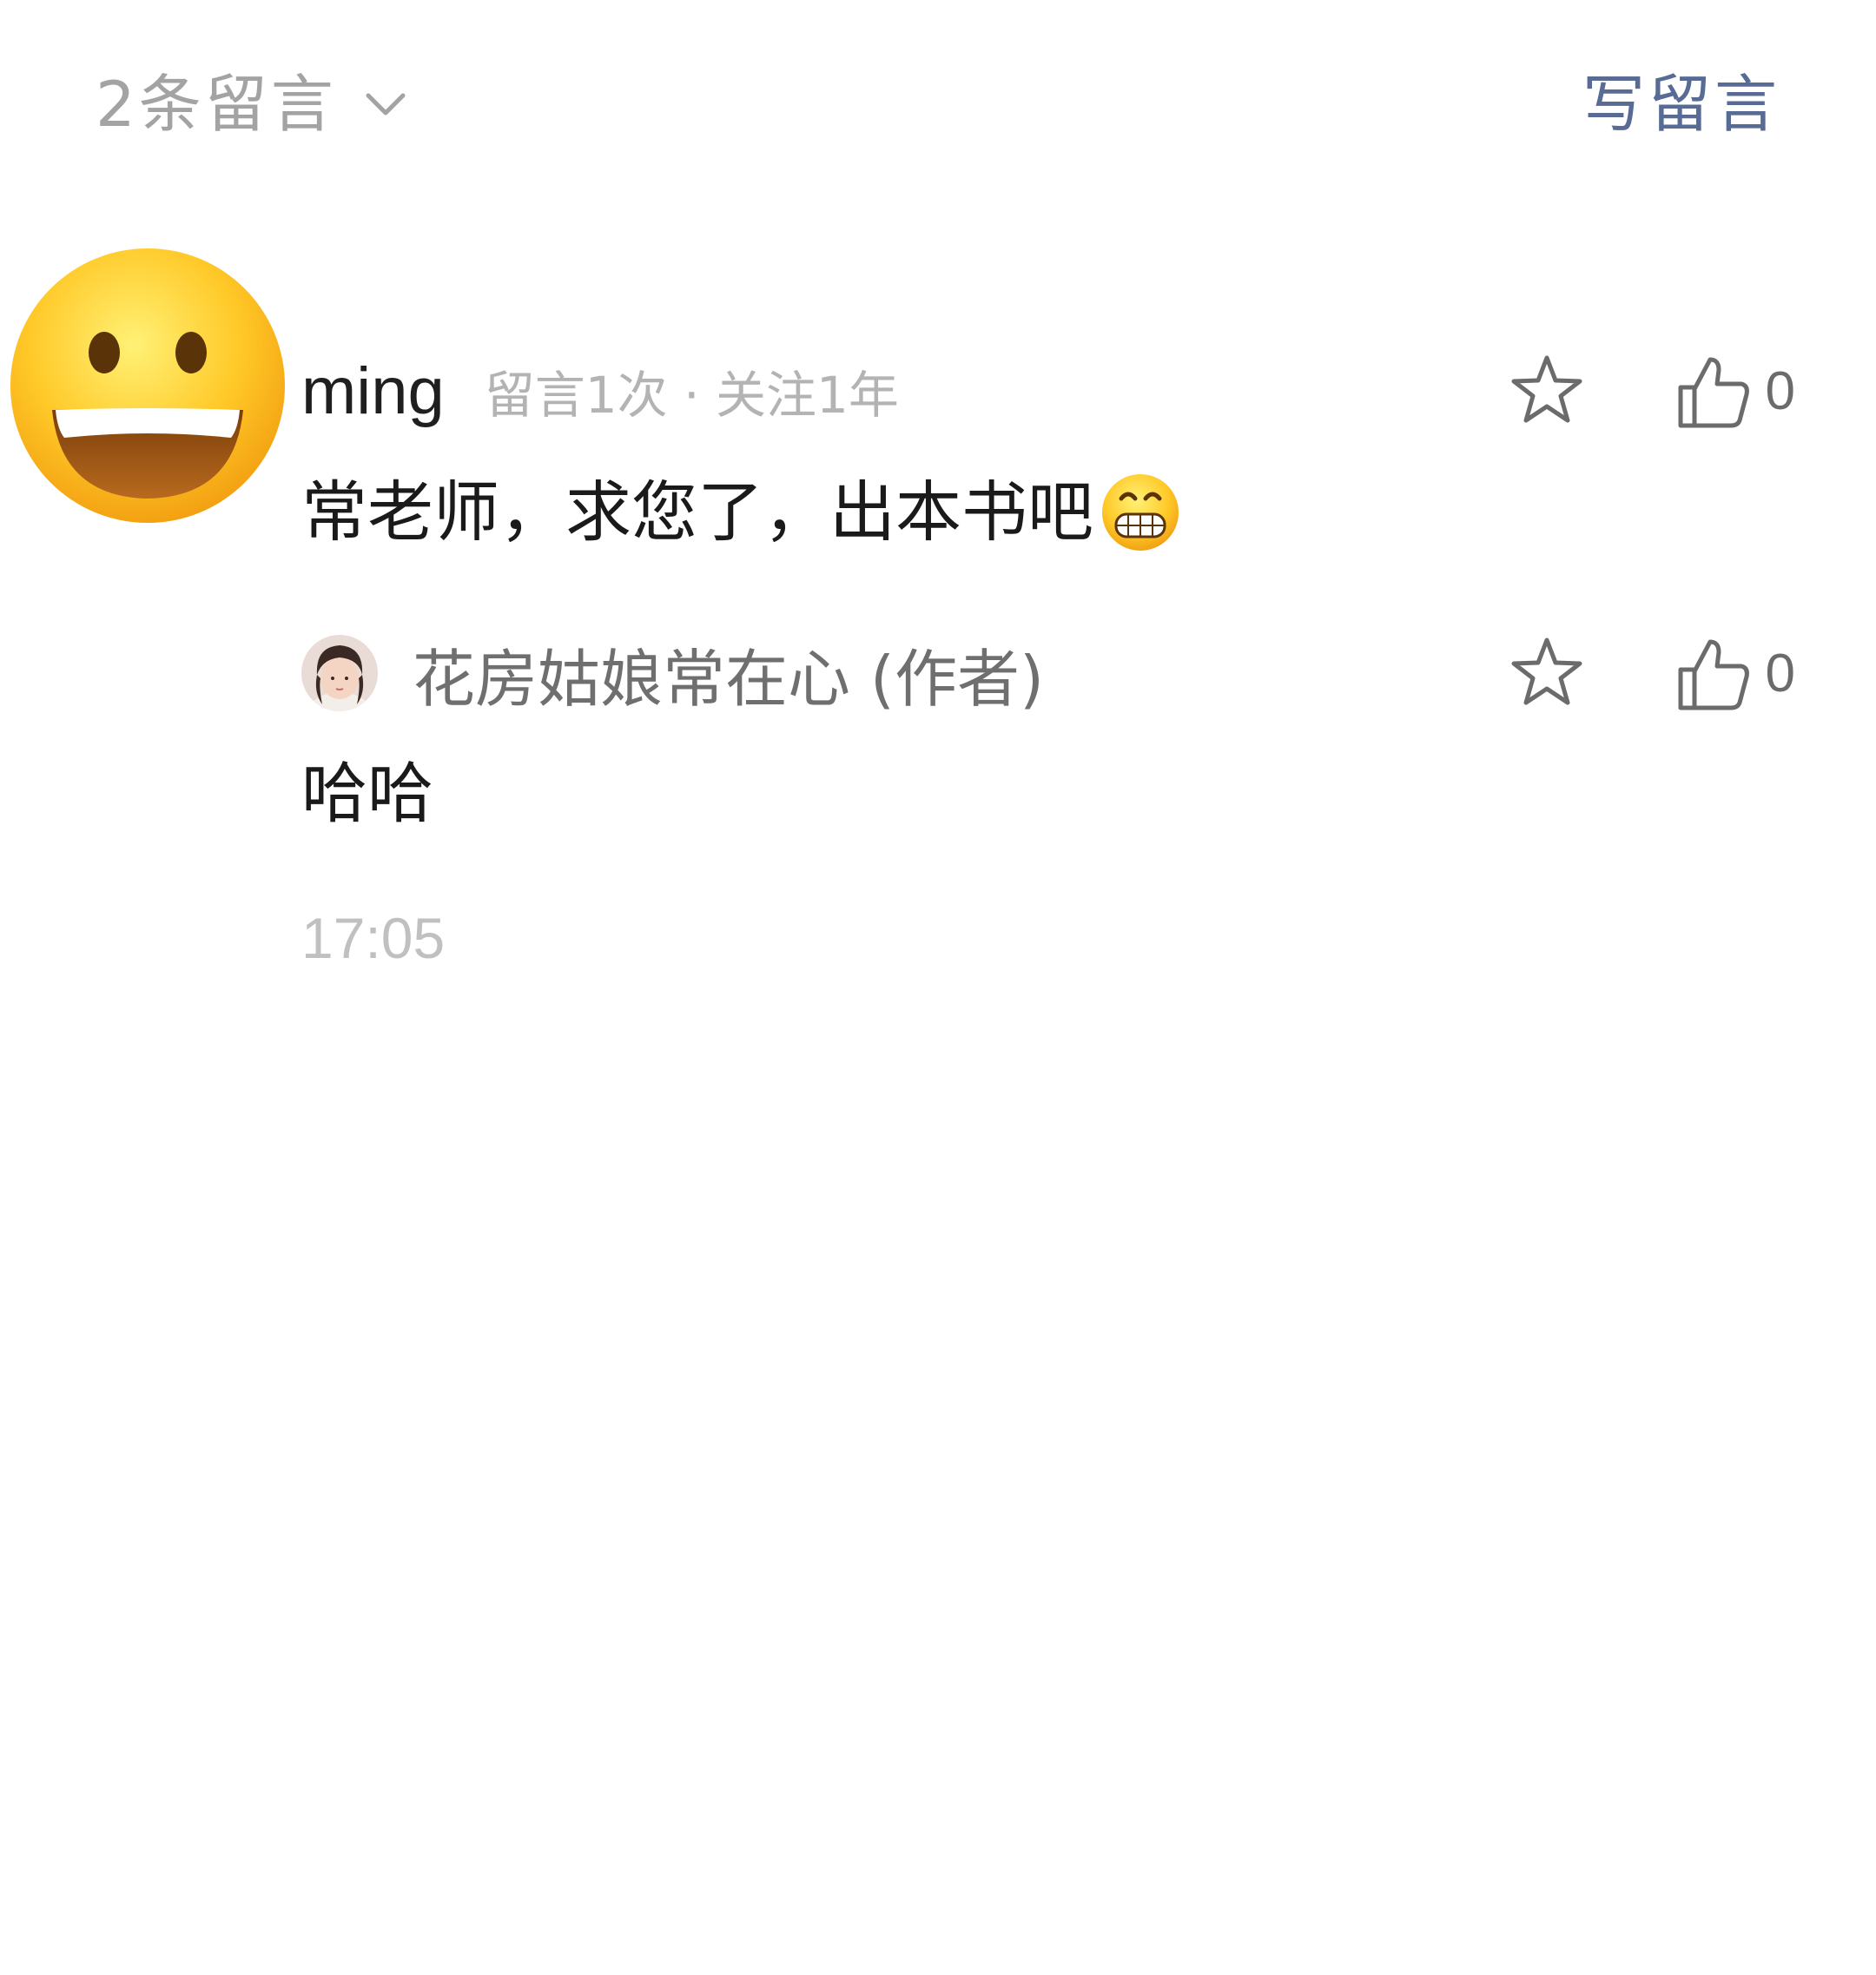 The image size is (1876, 1975). I want to click on comment-meta: 留言1次 · 关注1年, so click(691, 395).